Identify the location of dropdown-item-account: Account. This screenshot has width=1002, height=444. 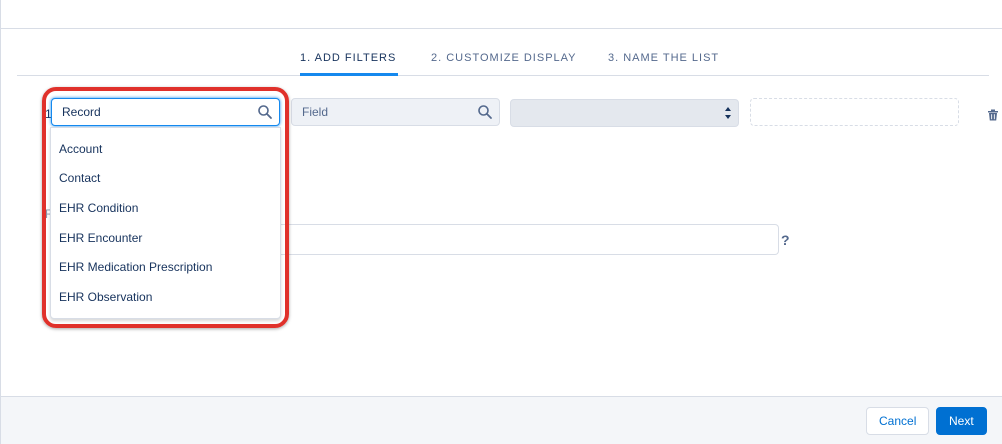
(80, 149).